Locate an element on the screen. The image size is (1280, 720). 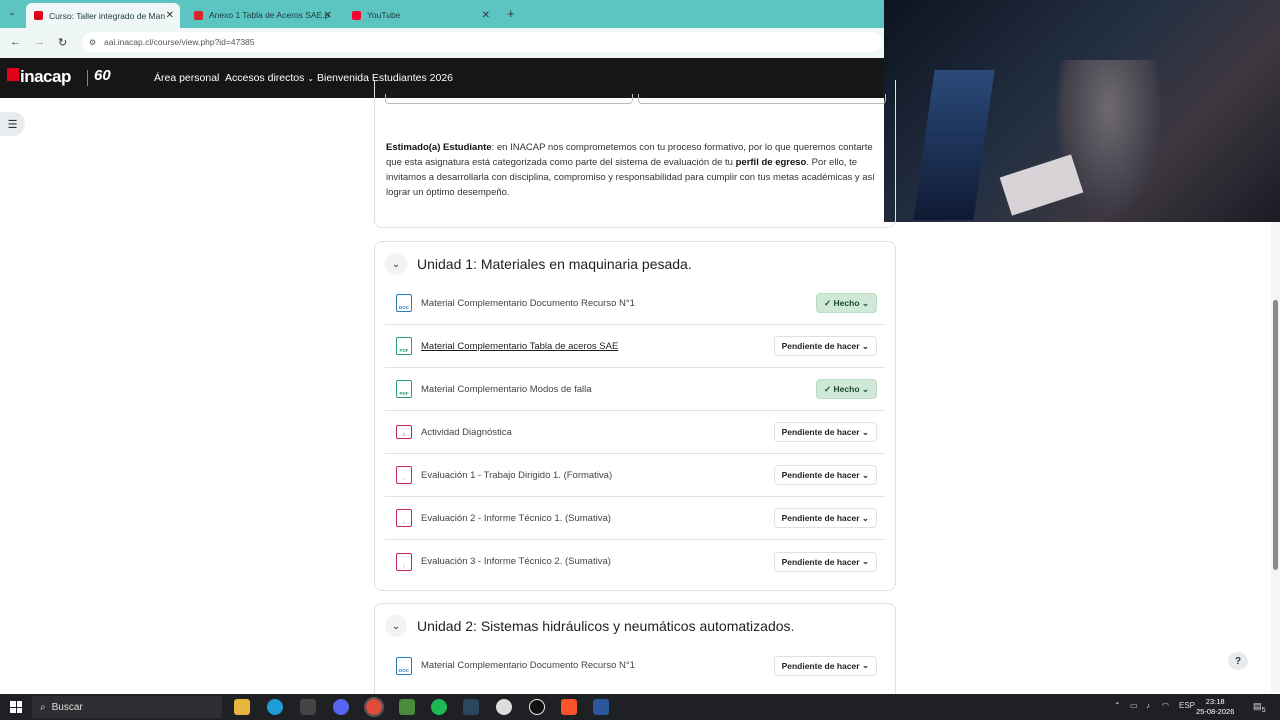
windows-taskbar: ⌕ Buscar ⌃ ▭ ♪ ◠ ESP 23:18 25-08-2026 ▤5 is located at coordinates (640, 707).